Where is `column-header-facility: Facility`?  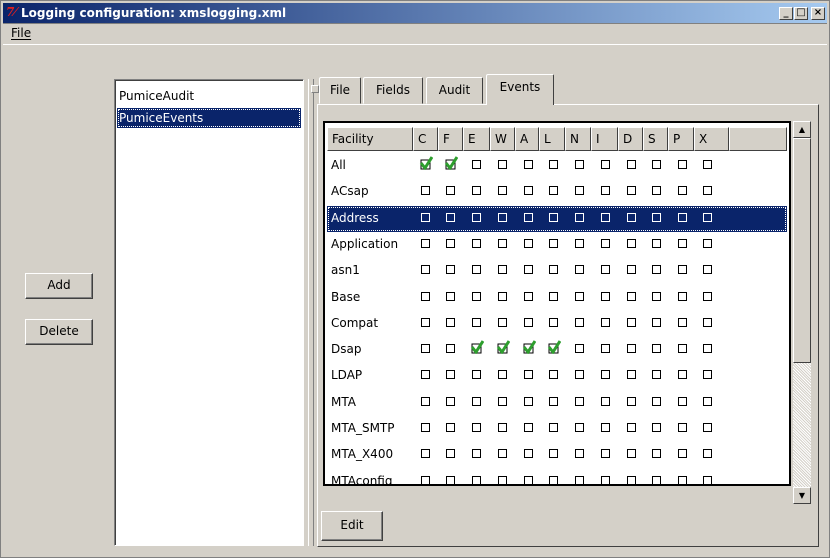 column-header-facility: Facility is located at coordinates (370, 139).